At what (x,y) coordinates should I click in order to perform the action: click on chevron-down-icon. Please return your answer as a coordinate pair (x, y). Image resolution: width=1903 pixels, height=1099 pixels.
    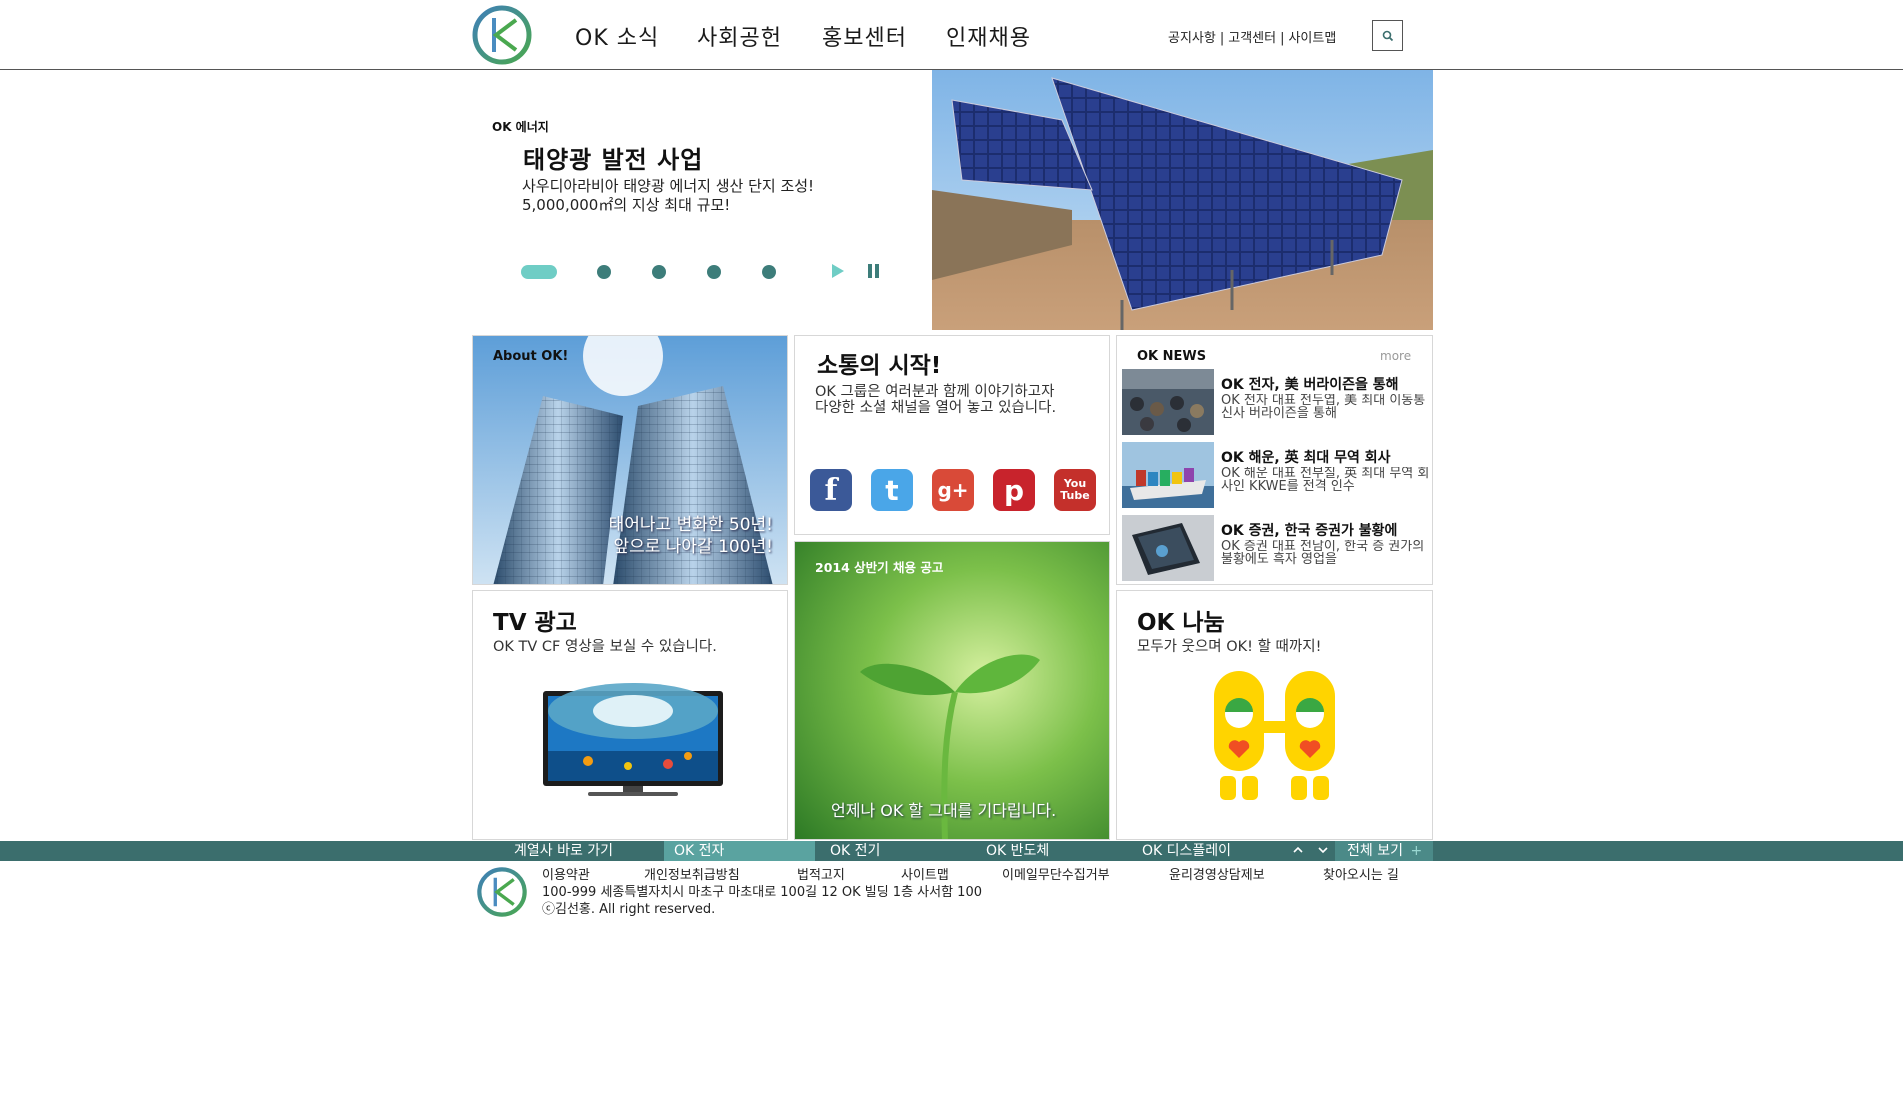
    Looking at the image, I should click on (1323, 850).